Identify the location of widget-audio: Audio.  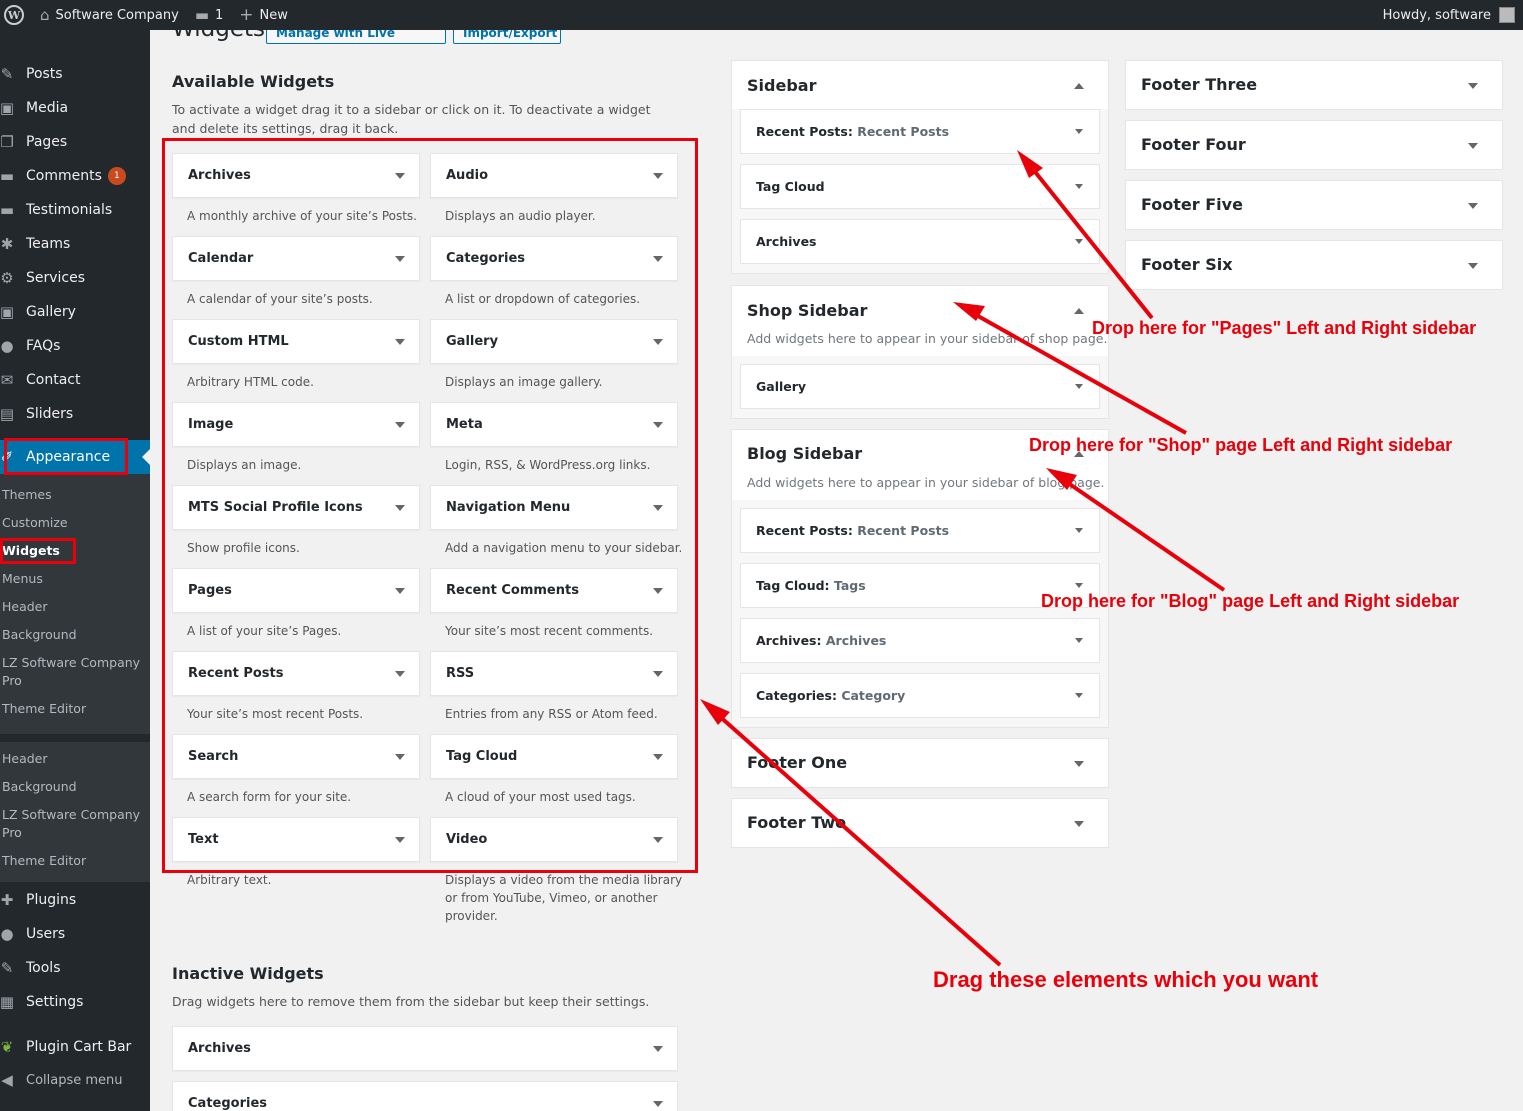
(554, 175).